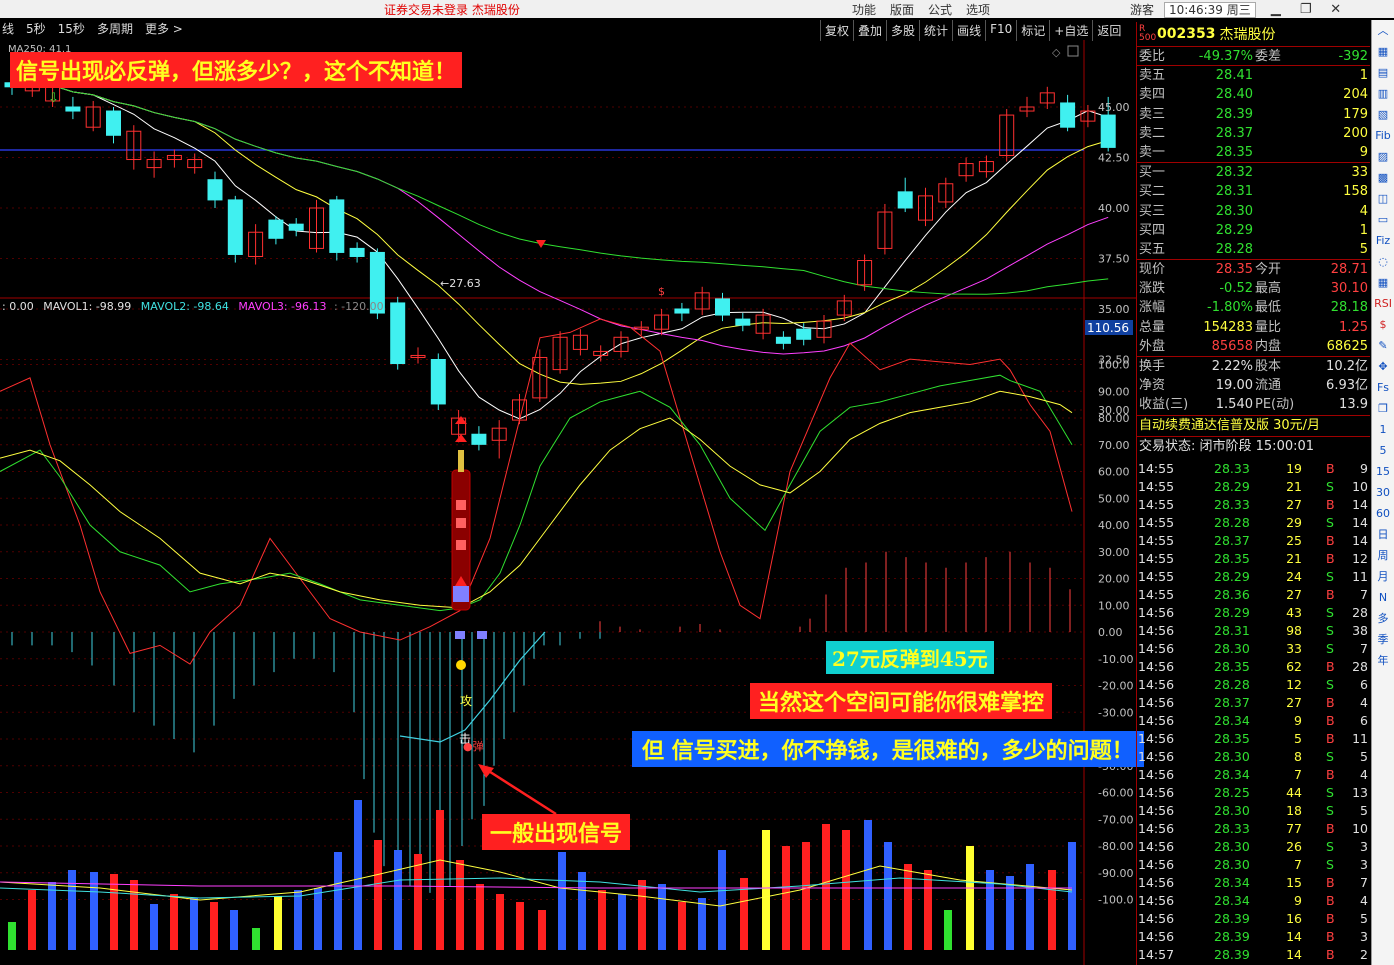  Describe the element at coordinates (1383, 555) in the screenshot. I see `period-周: 周` at that location.